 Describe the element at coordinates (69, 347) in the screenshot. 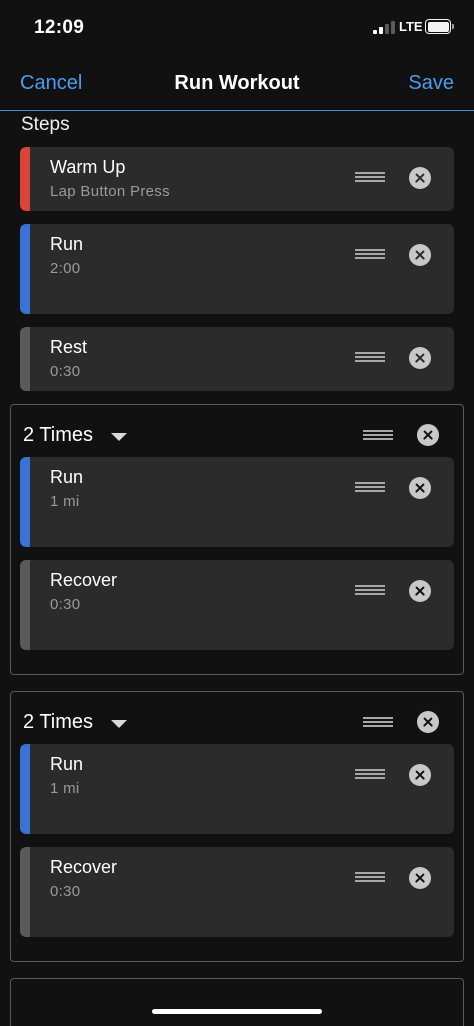

I see `step-name: Rest` at that location.